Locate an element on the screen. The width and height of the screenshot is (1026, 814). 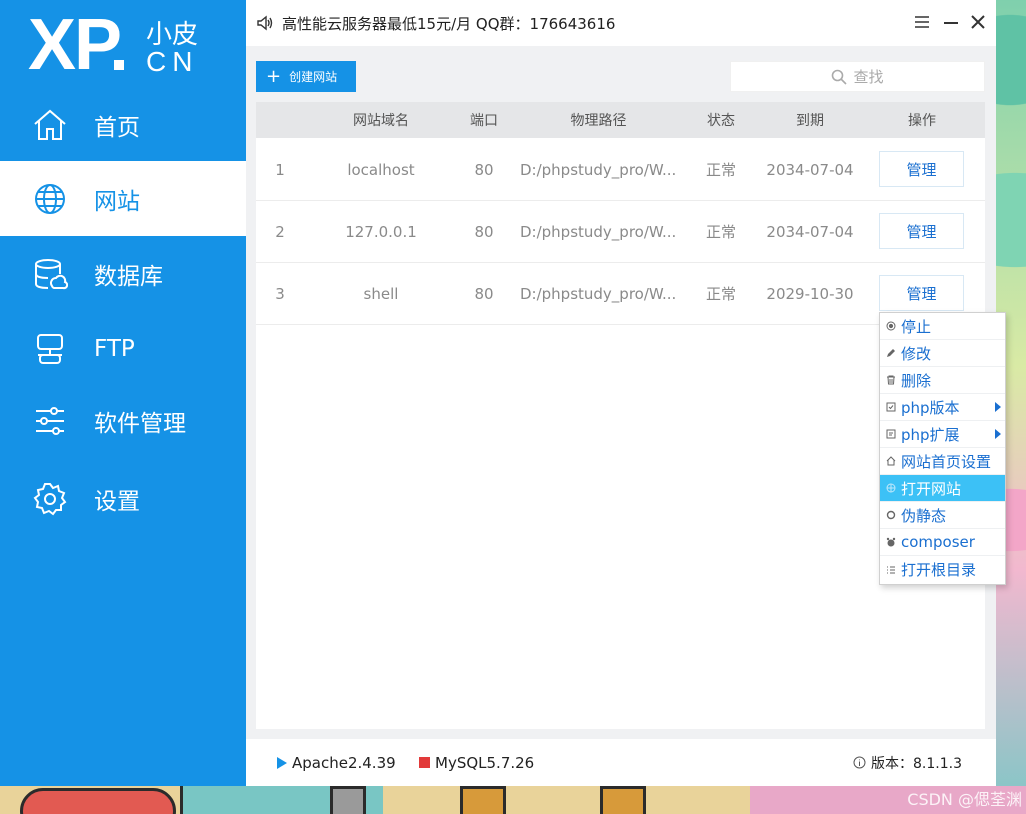
desktop-wallpaper-strip is located at coordinates (513, 800).